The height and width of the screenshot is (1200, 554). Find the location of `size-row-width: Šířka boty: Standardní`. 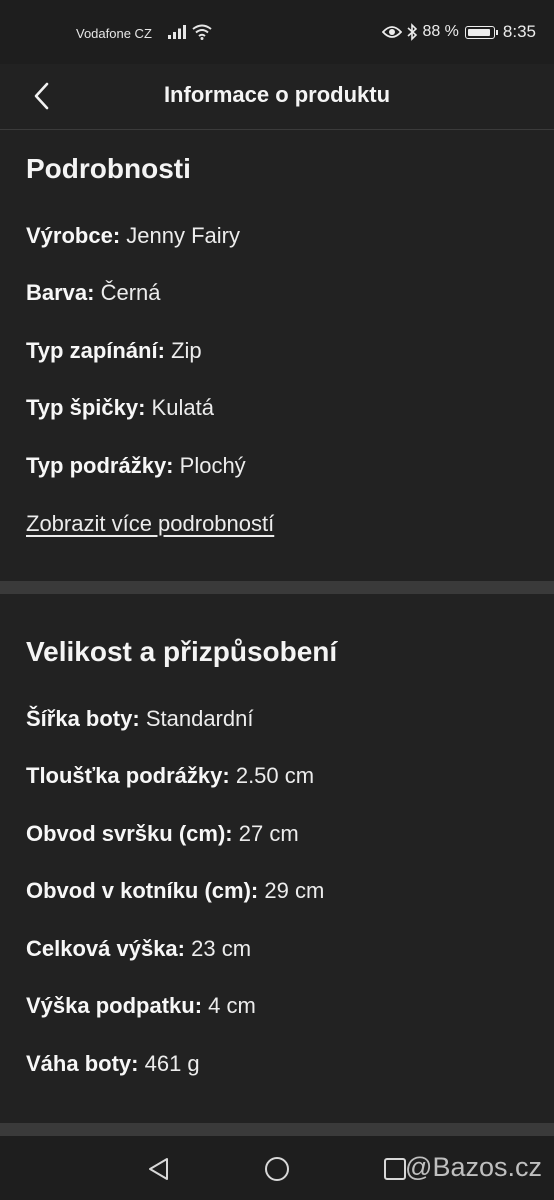

size-row-width: Šířka boty: Standardní is located at coordinates (139, 719).